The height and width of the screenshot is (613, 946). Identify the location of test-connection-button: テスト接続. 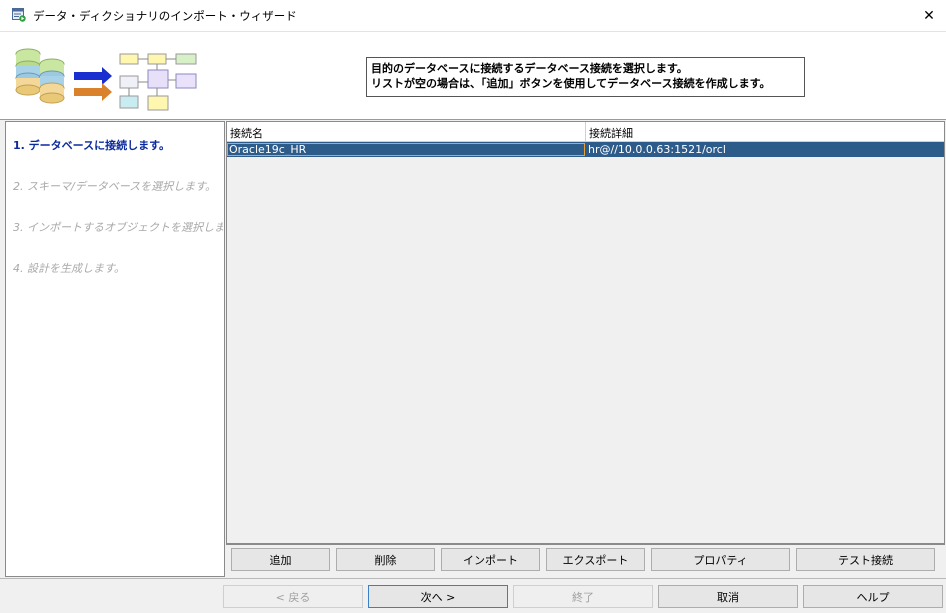
(865, 559).